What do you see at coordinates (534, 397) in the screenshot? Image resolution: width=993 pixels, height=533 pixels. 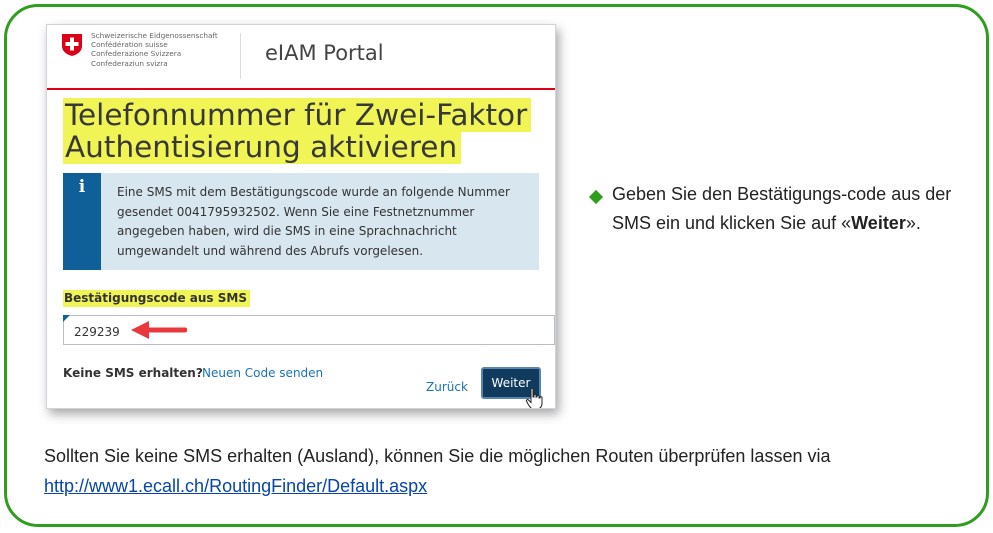 I see `hand-cursor-icon` at bounding box center [534, 397].